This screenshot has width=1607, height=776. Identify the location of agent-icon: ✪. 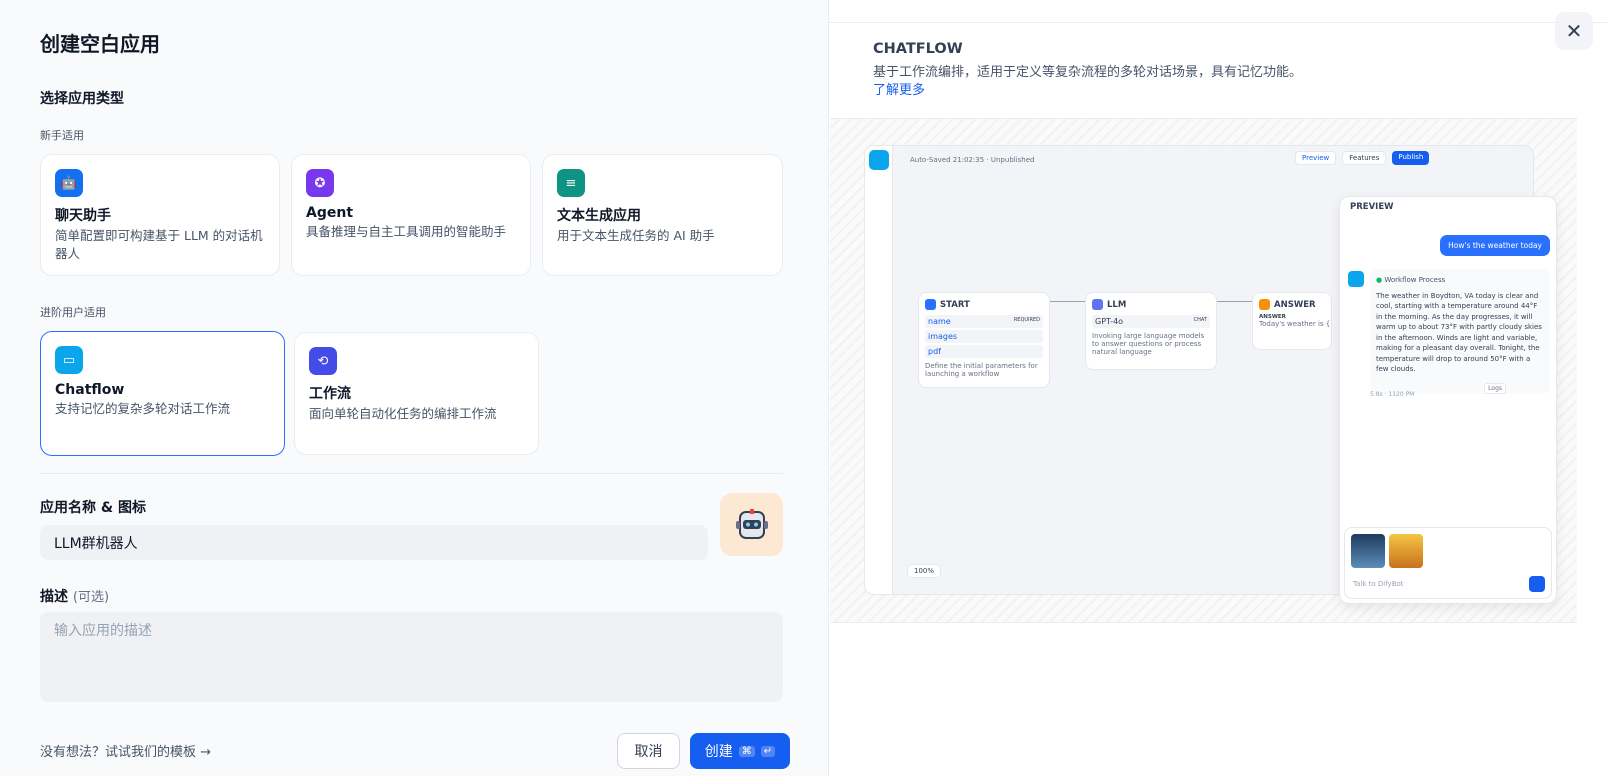
(320, 183).